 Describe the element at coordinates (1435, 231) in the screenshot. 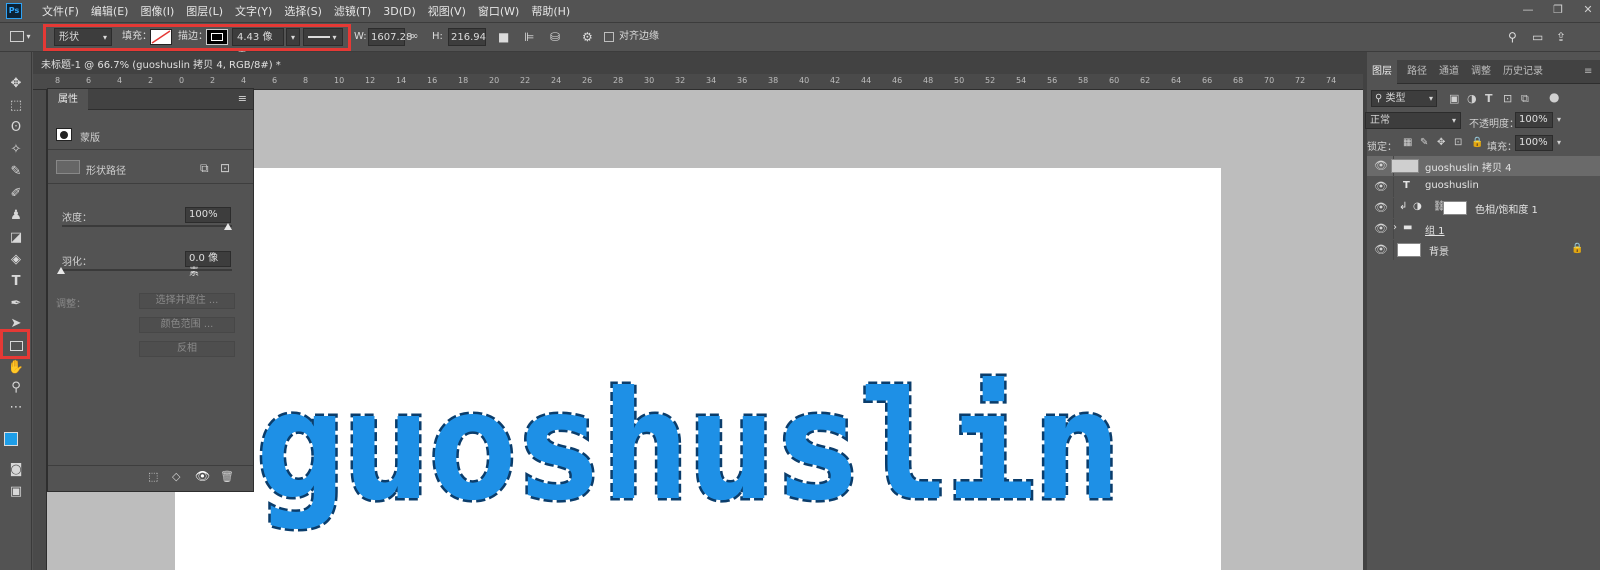

I see `layer-name: 组 1` at that location.